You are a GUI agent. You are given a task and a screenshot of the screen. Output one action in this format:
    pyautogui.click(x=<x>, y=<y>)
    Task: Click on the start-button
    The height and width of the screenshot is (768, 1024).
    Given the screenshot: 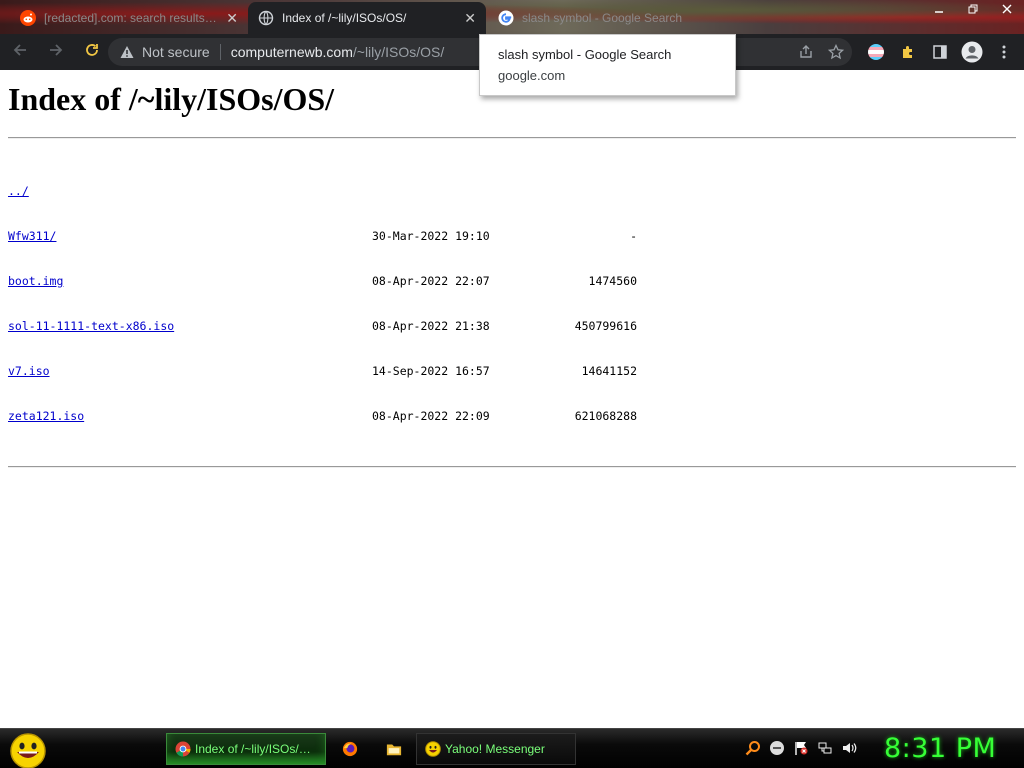 What is the action you would take?
    pyautogui.click(x=28, y=749)
    